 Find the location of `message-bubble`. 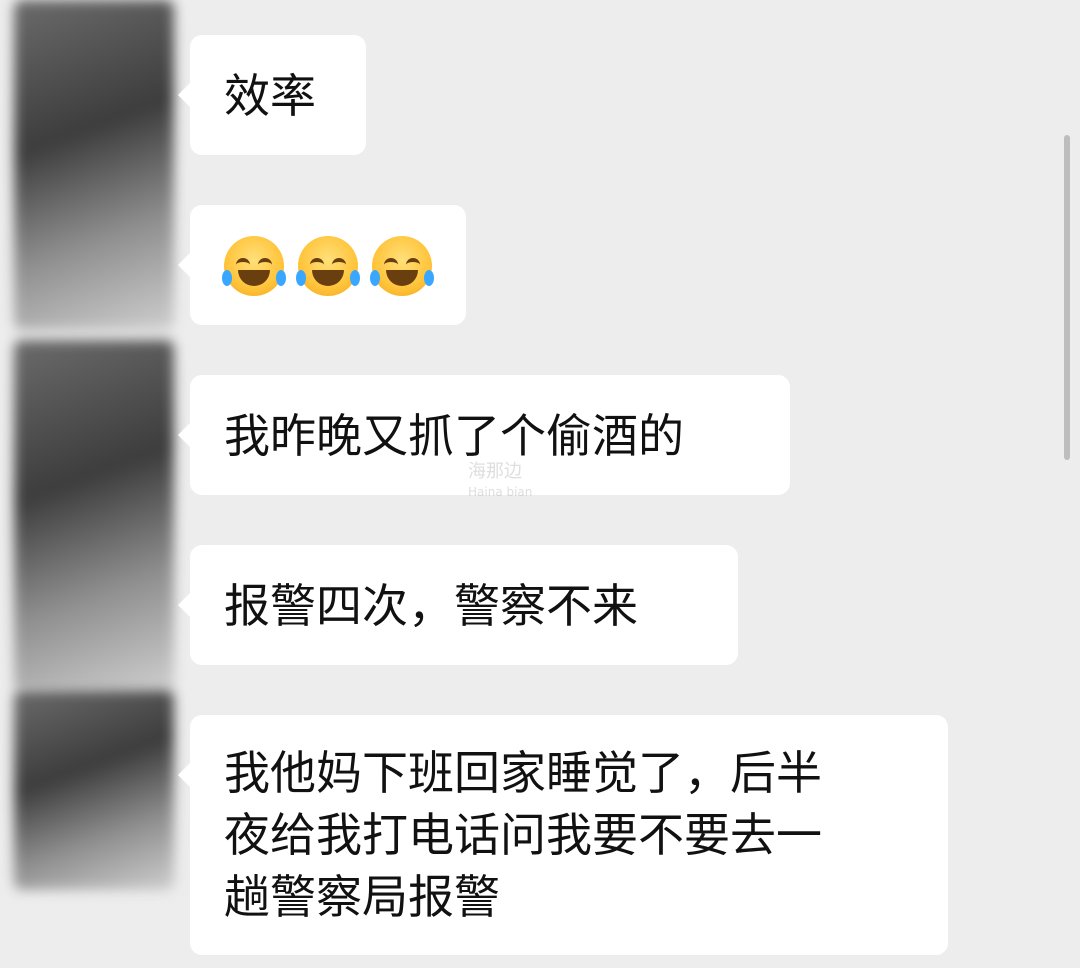

message-bubble is located at coordinates (322, 265).